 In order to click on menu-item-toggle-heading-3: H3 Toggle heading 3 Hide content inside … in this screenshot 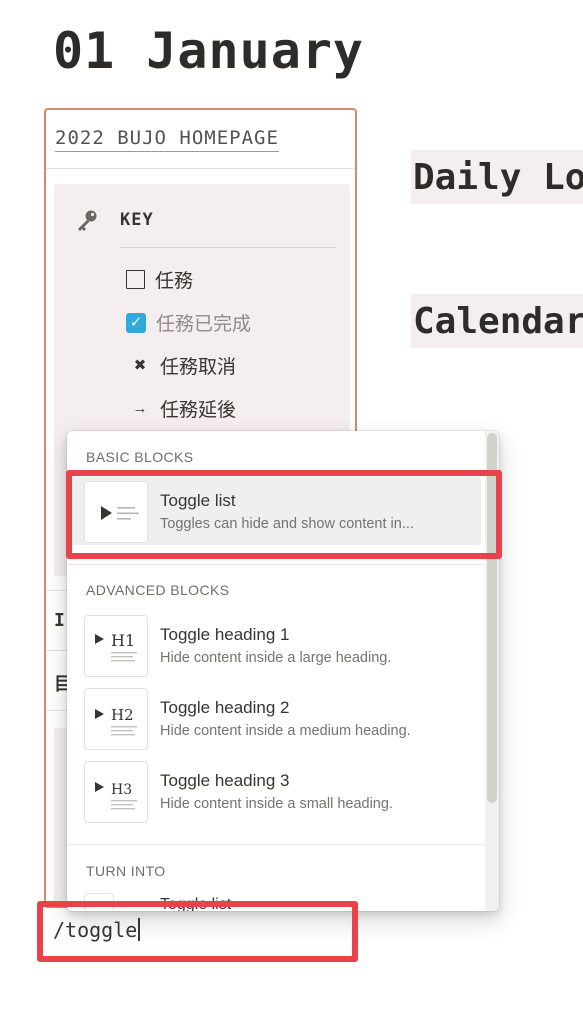, I will do `click(276, 791)`.